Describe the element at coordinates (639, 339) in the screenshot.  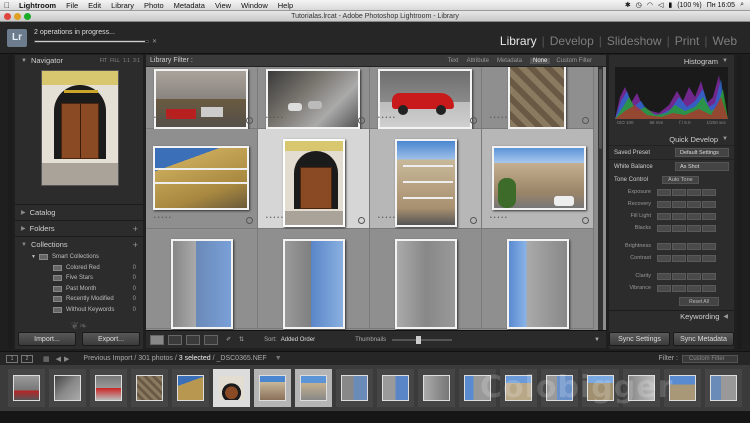
I see `sync-settings-button: Sync Settings` at that location.